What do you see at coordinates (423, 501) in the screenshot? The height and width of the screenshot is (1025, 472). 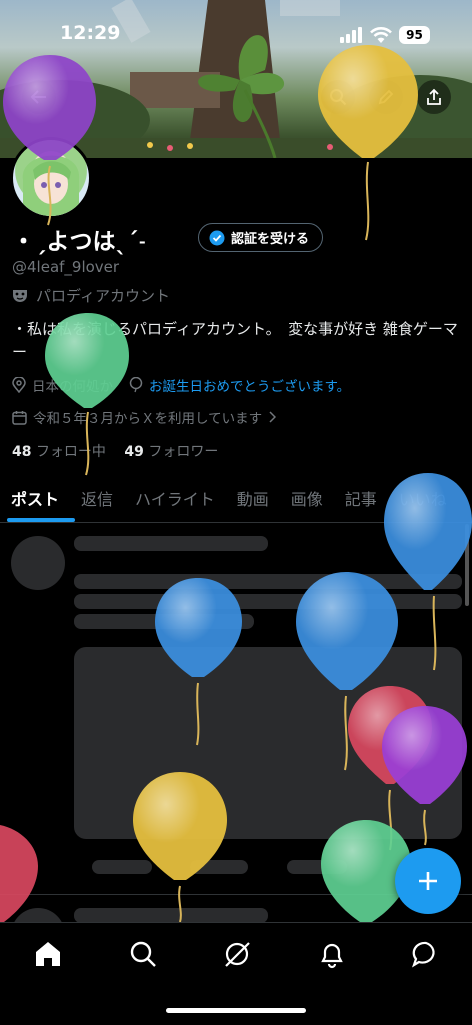 I see `tab-likes: いいね` at bounding box center [423, 501].